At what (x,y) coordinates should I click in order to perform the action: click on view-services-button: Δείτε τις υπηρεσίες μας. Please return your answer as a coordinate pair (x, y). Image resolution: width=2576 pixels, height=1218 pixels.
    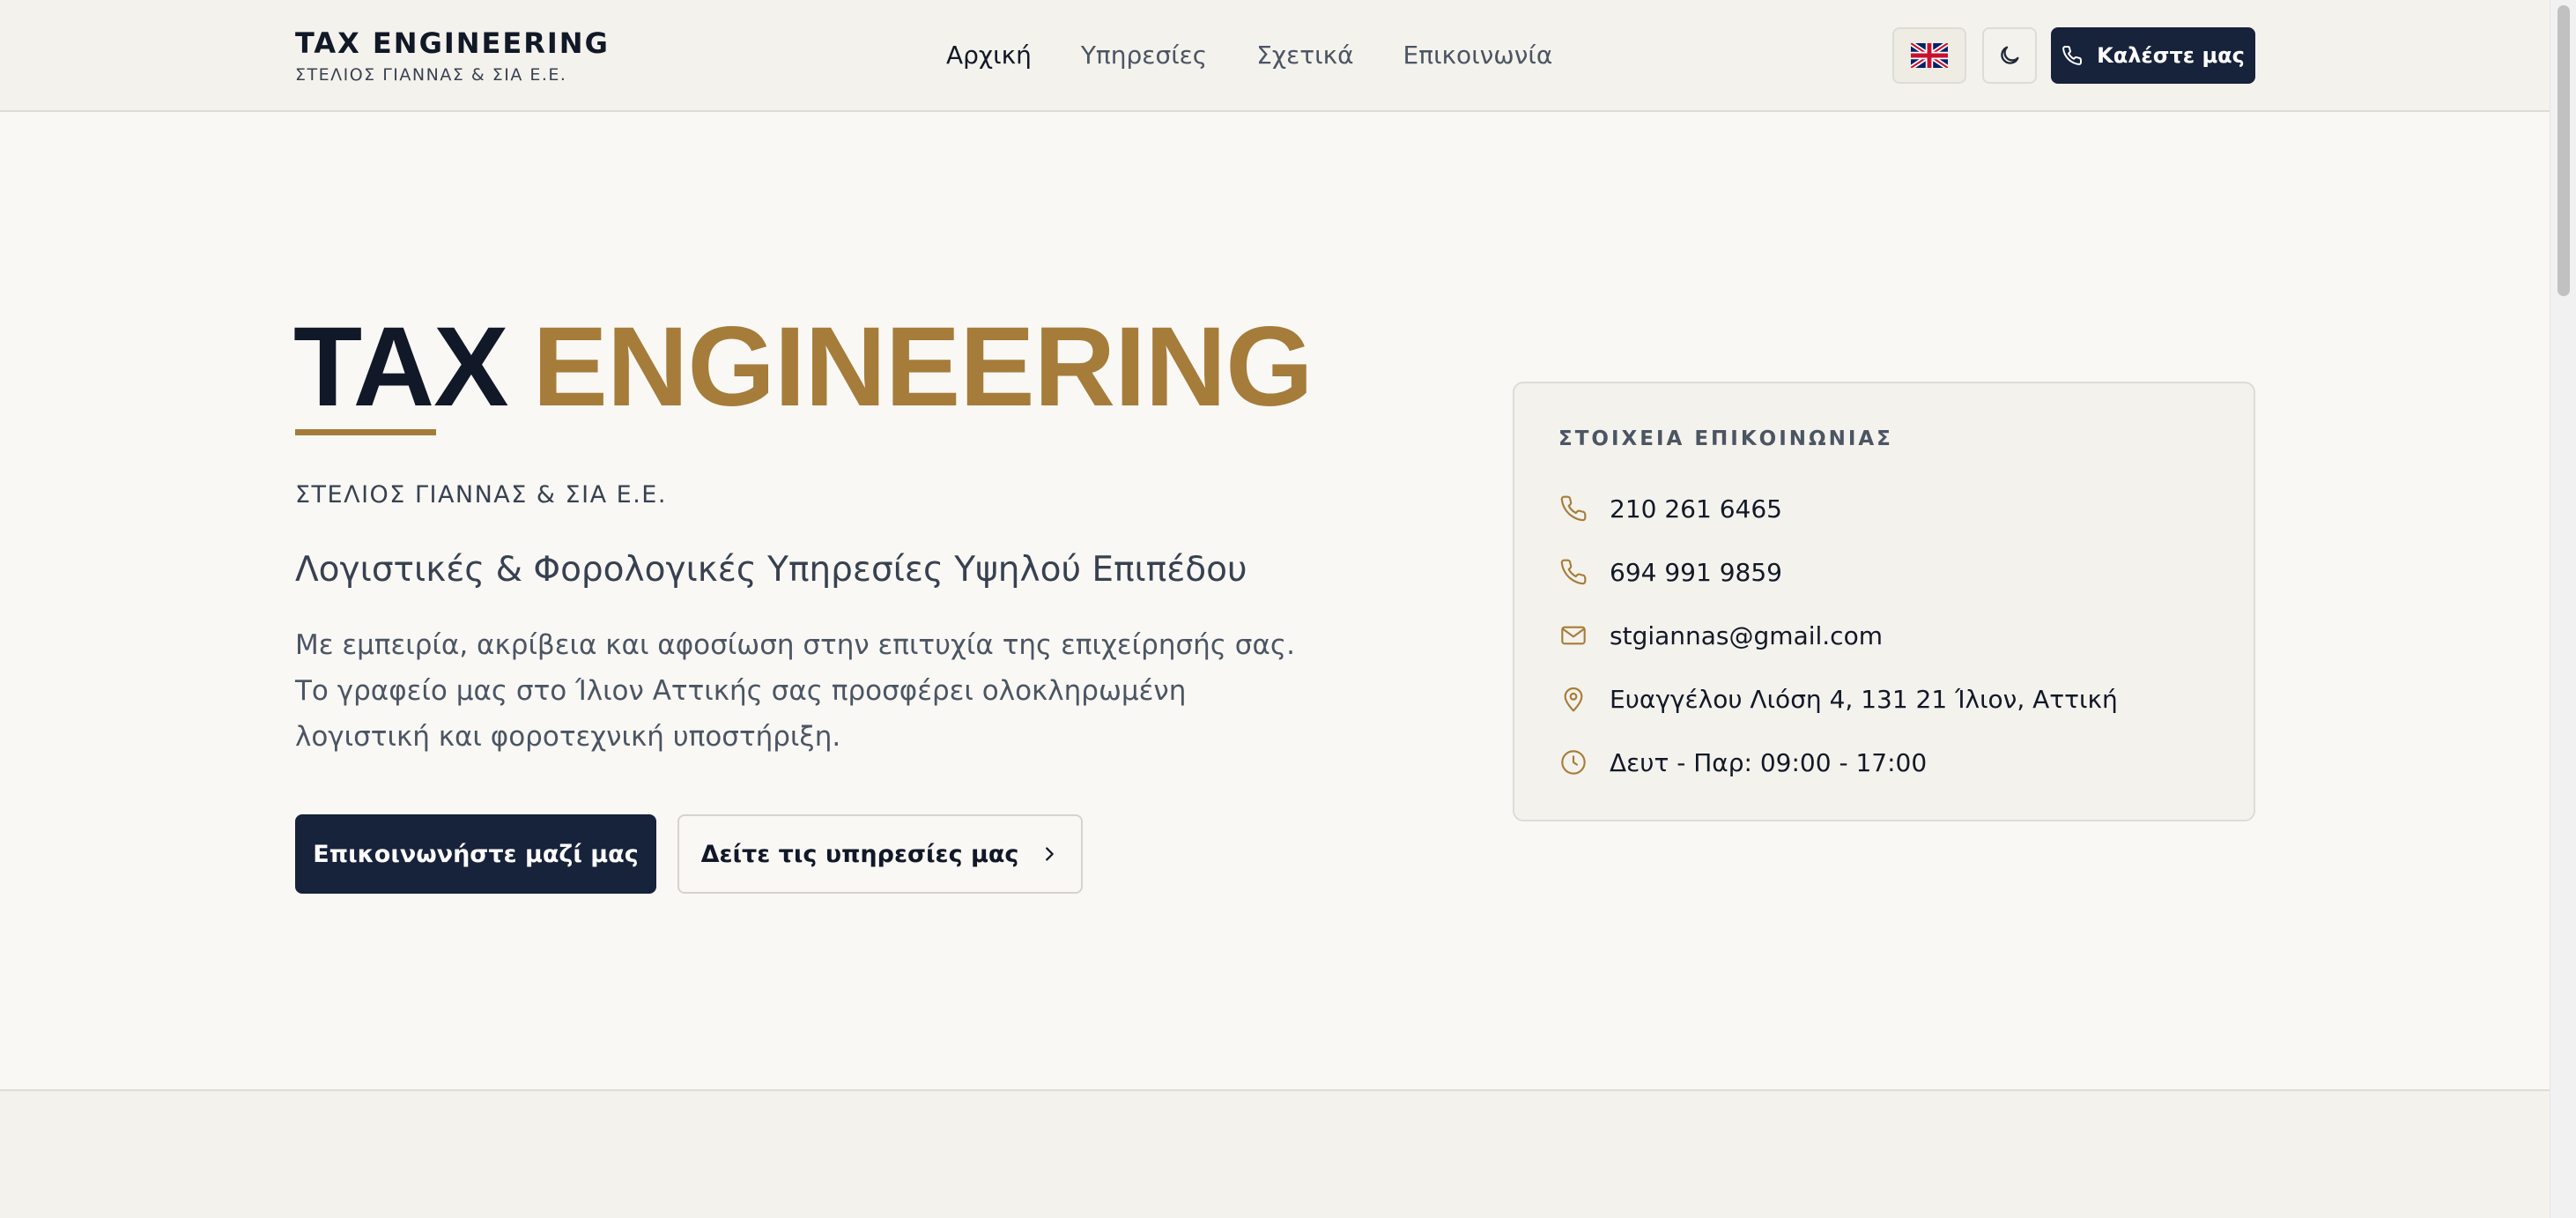
    Looking at the image, I should click on (880, 854).